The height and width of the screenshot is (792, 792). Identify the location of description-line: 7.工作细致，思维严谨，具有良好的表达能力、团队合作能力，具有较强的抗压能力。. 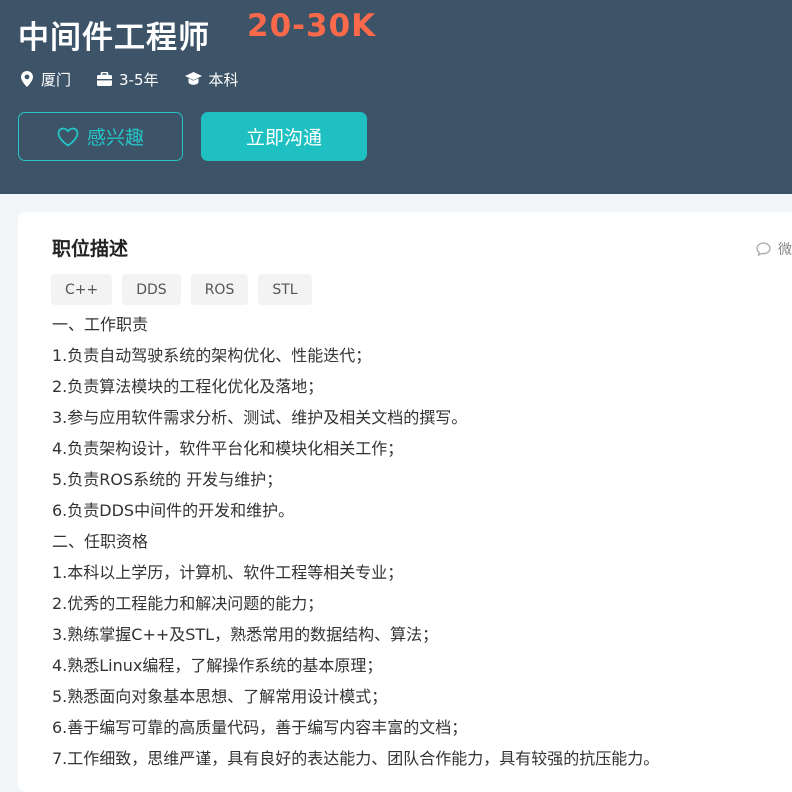
(356, 758).